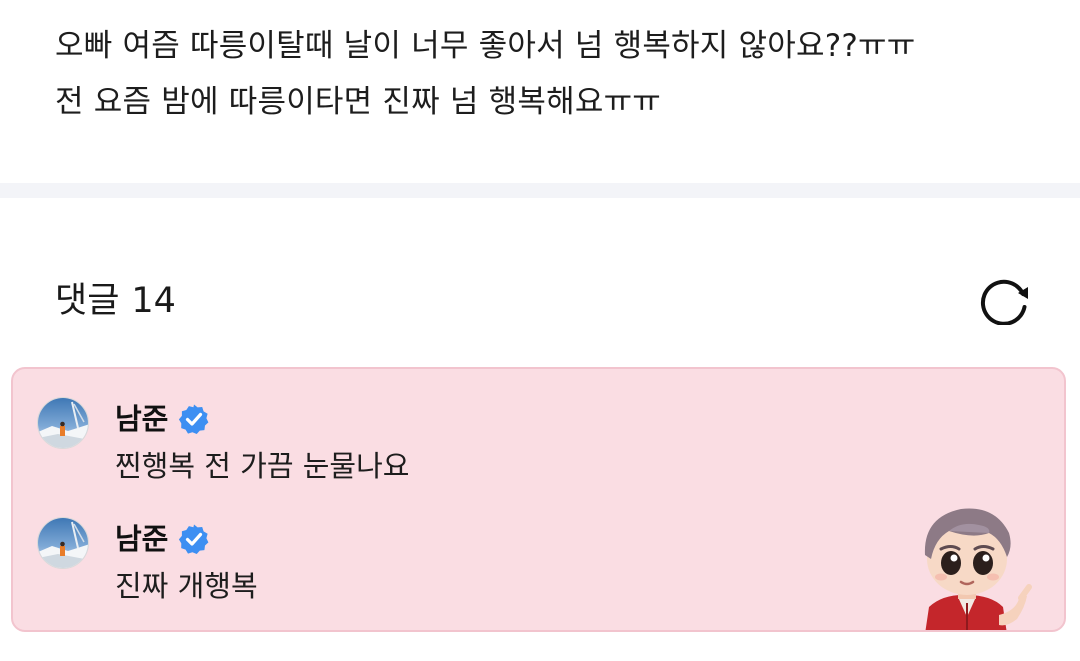 This screenshot has width=1080, height=661. Describe the element at coordinates (463, 440) in the screenshot. I see `comment-item: 남준 찐행복 전 가끔 눈물나요` at that location.